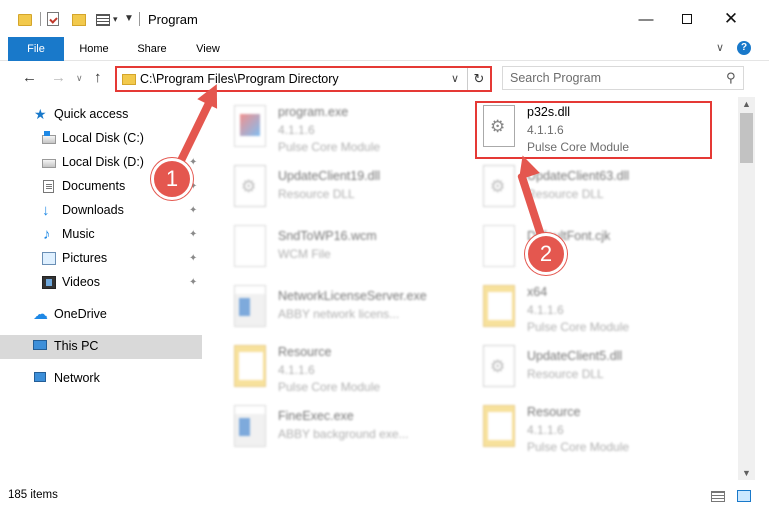 This screenshot has width=769, height=525. I want to click on quick-access-separator, so click(40, 19).